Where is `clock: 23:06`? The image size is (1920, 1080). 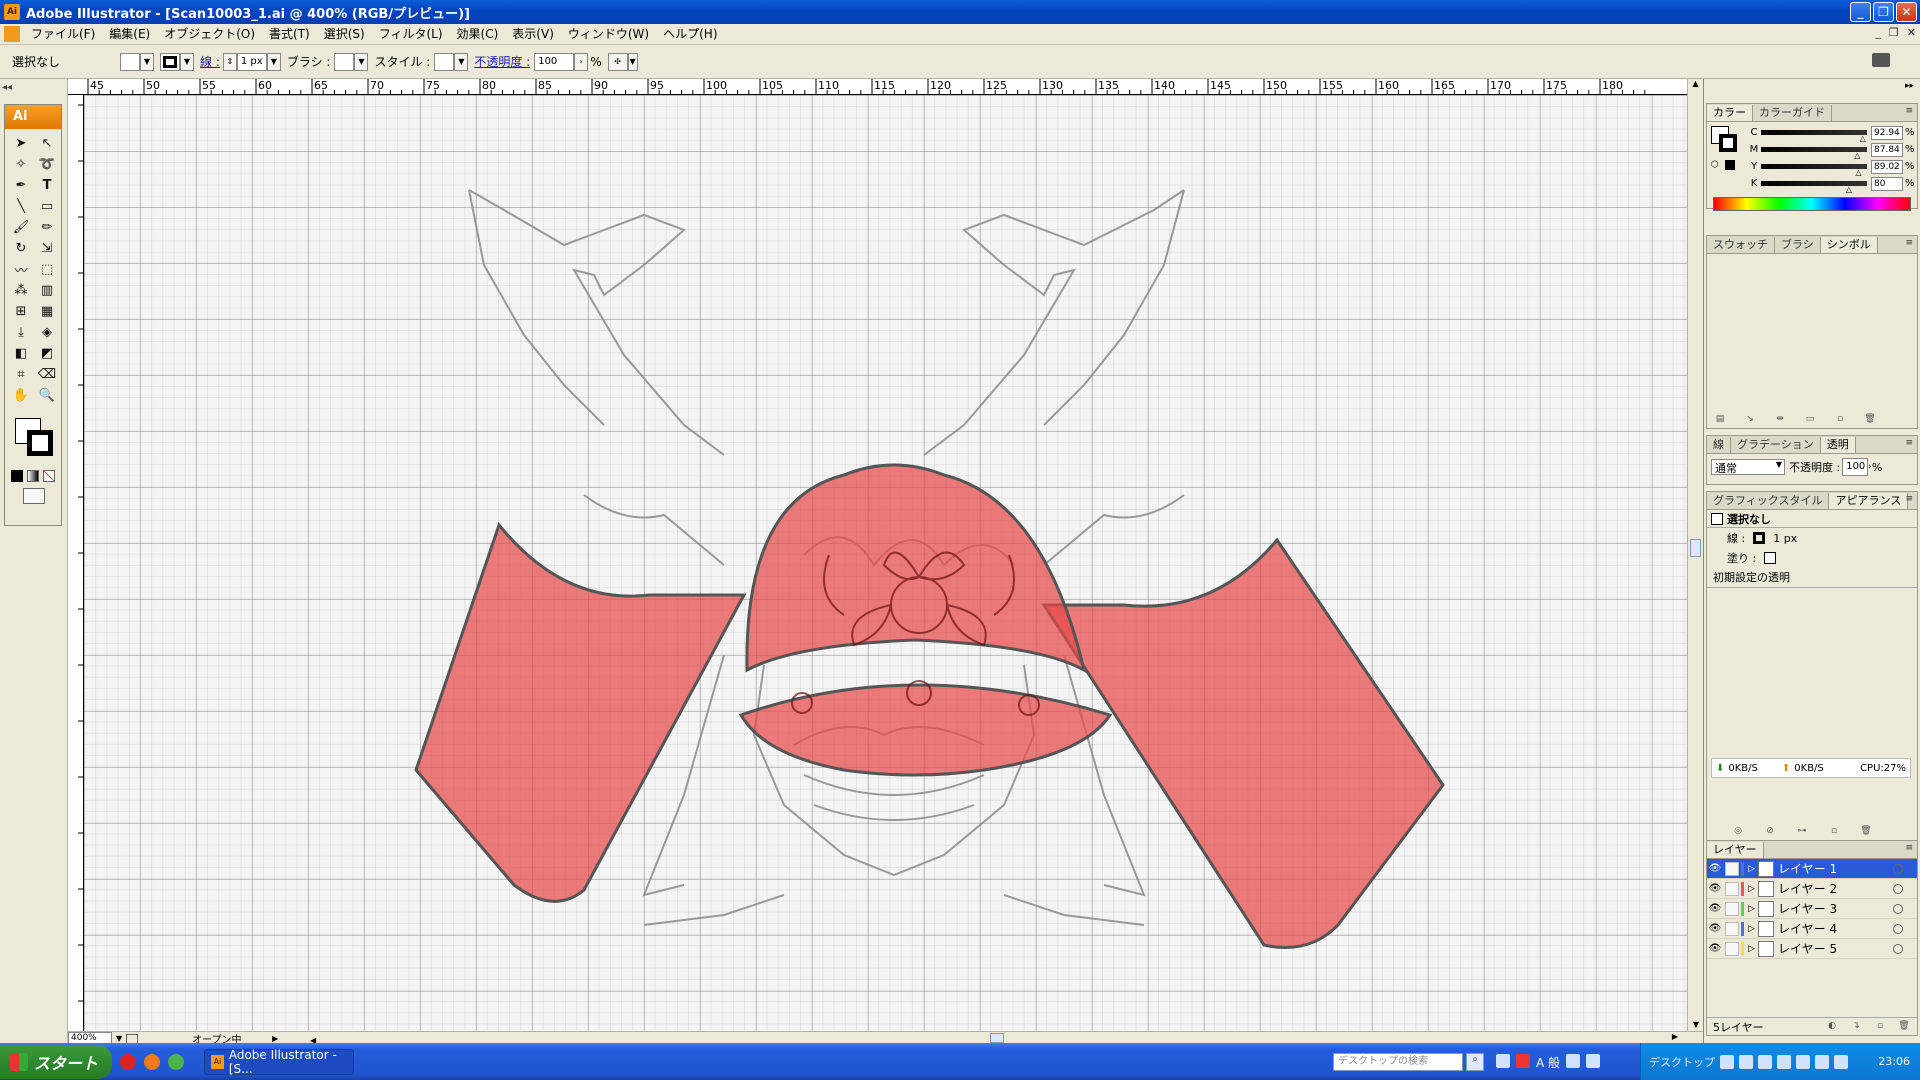 clock: 23:06 is located at coordinates (1894, 1061).